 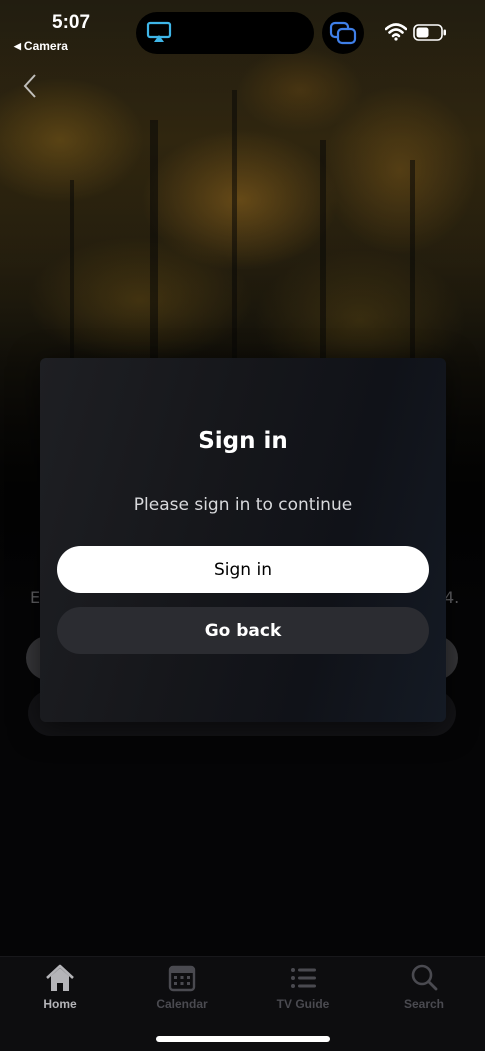 I want to click on tab-tv-guide: TV Guide, so click(x=303, y=991).